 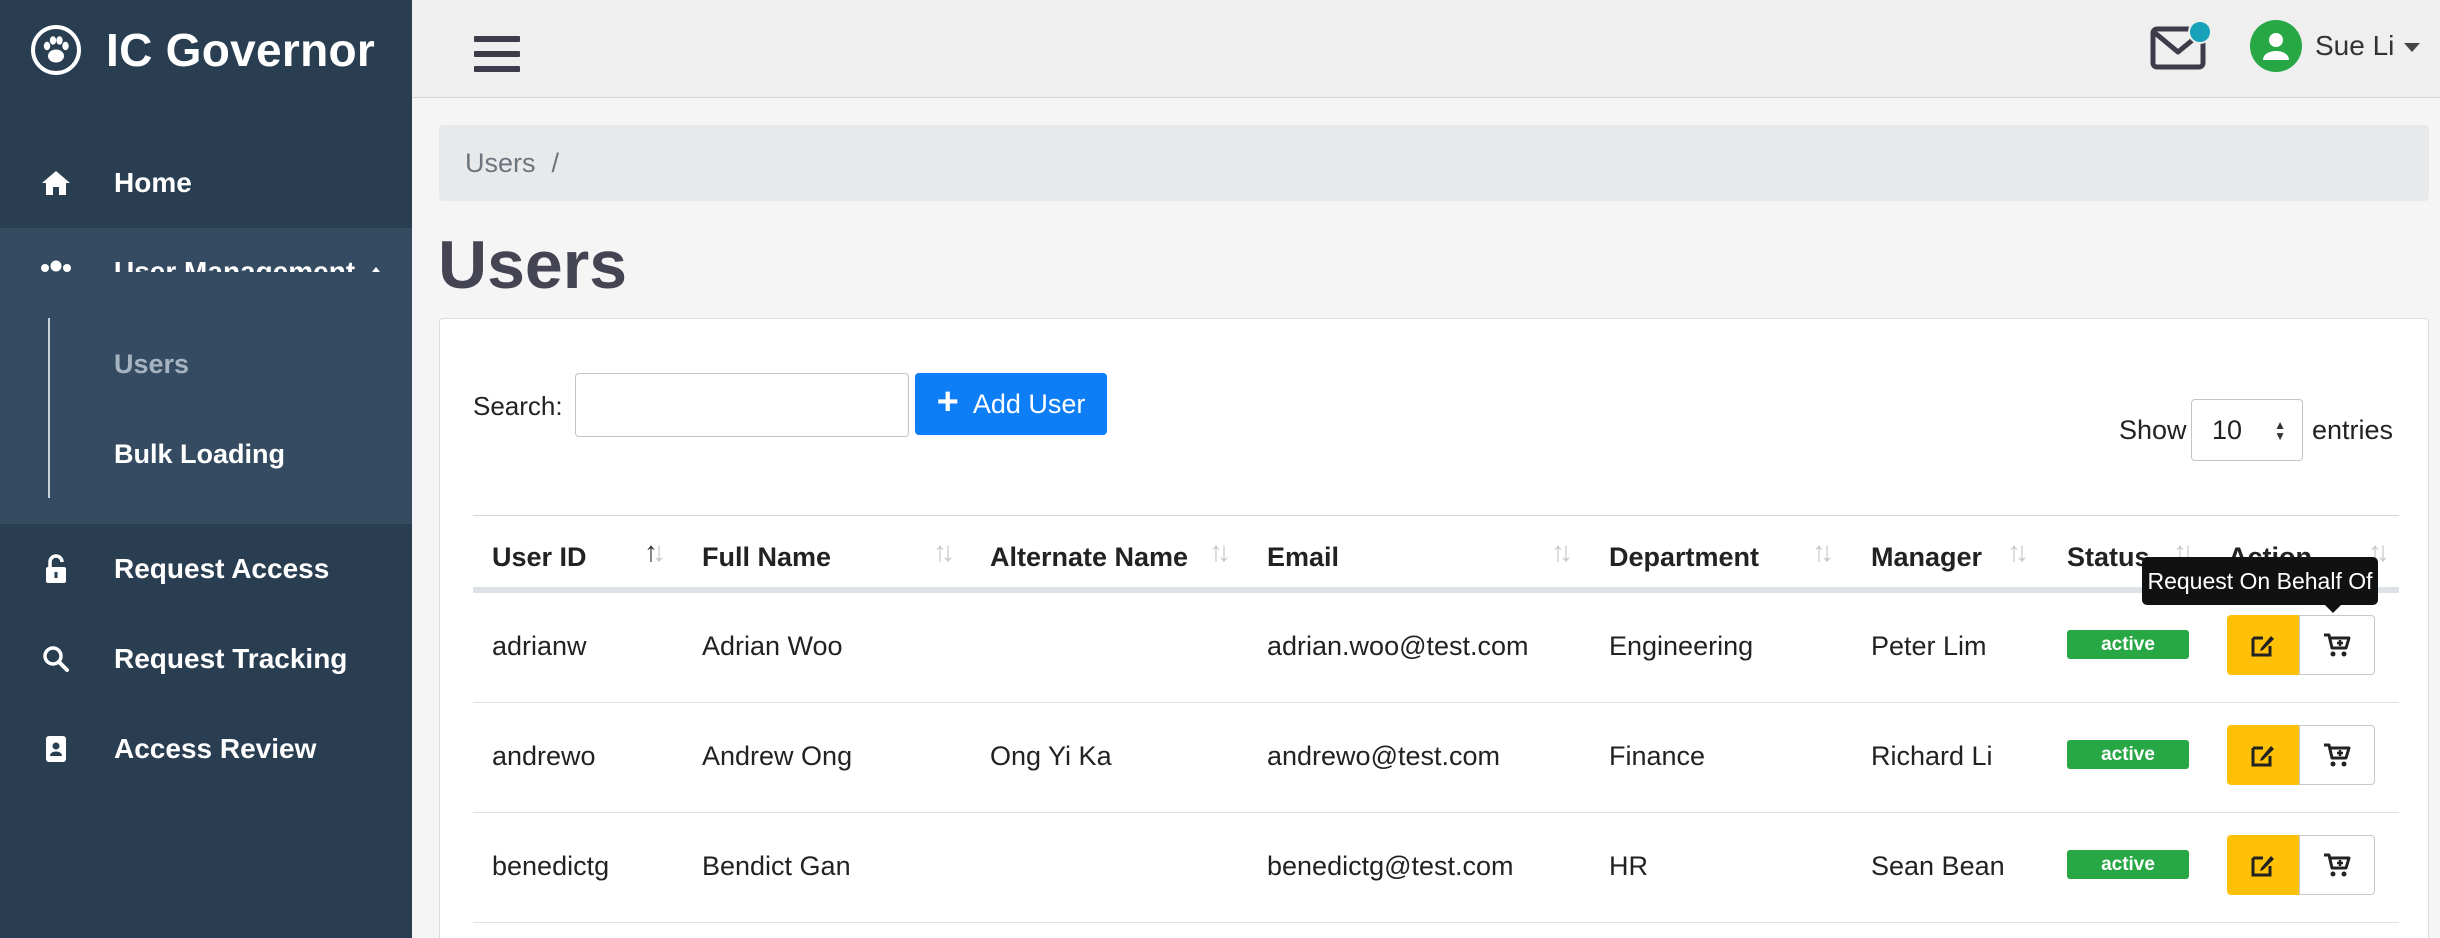 What do you see at coordinates (1303, 557) in the screenshot?
I see `column-header-email: Email` at bounding box center [1303, 557].